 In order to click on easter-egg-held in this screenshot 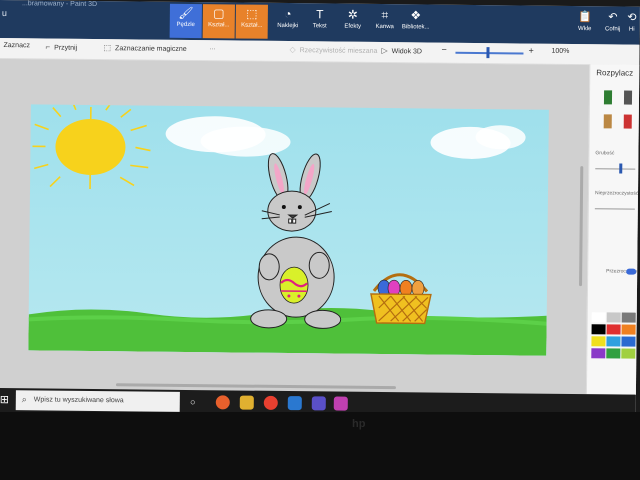, I will do `click(294, 285)`.